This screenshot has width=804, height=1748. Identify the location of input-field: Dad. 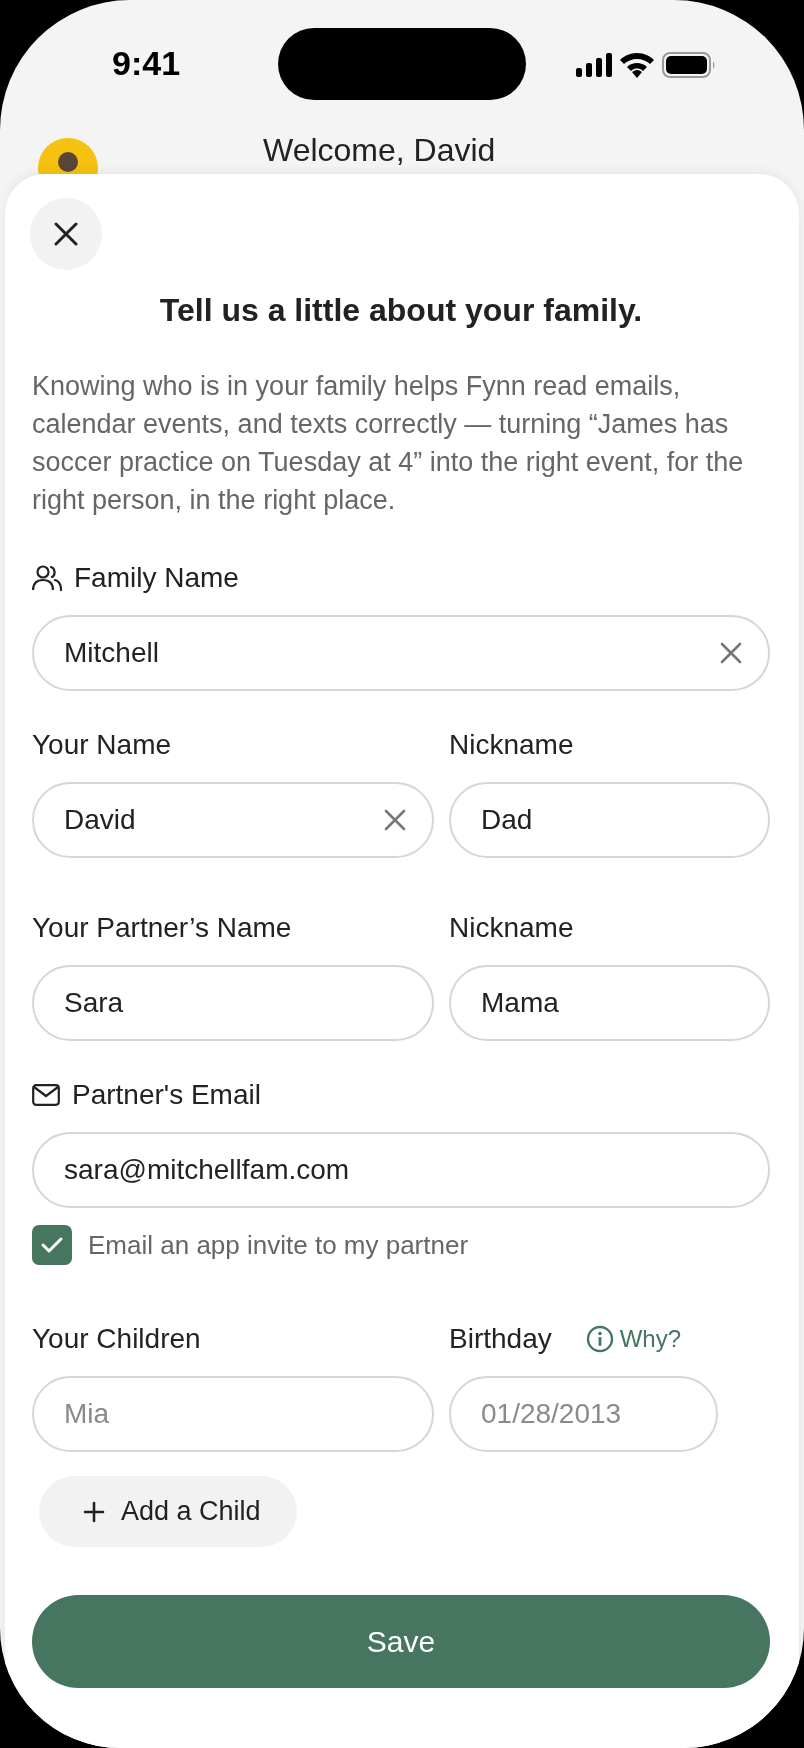
(609, 820).